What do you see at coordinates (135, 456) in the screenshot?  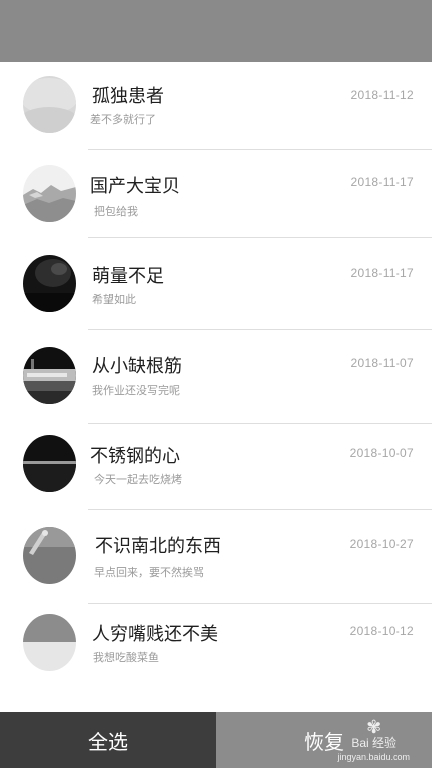 I see `contact-name: 不锈钢的心` at bounding box center [135, 456].